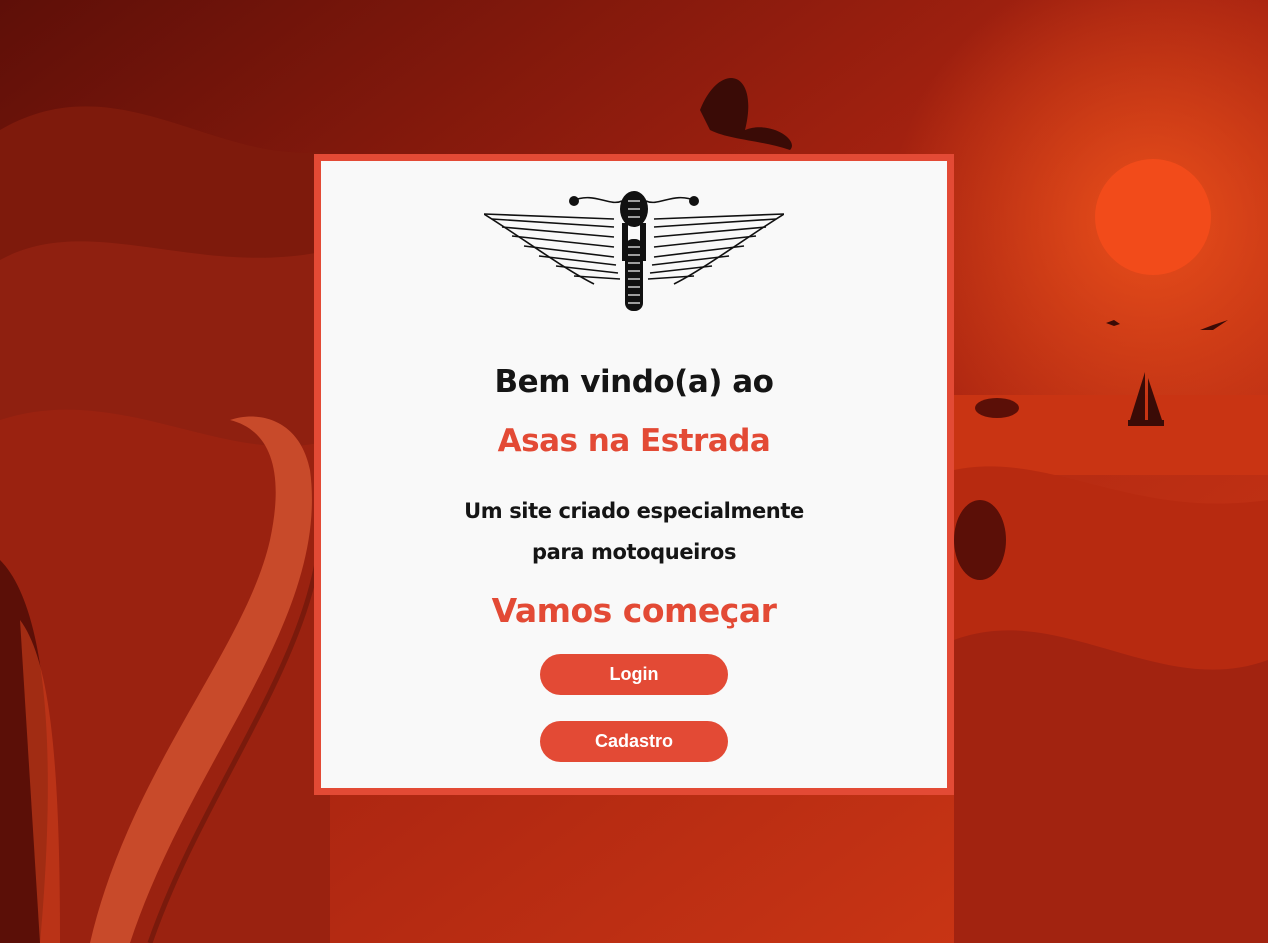  What do you see at coordinates (634, 441) in the screenshot?
I see `brand-name: Asas na Estrada` at bounding box center [634, 441].